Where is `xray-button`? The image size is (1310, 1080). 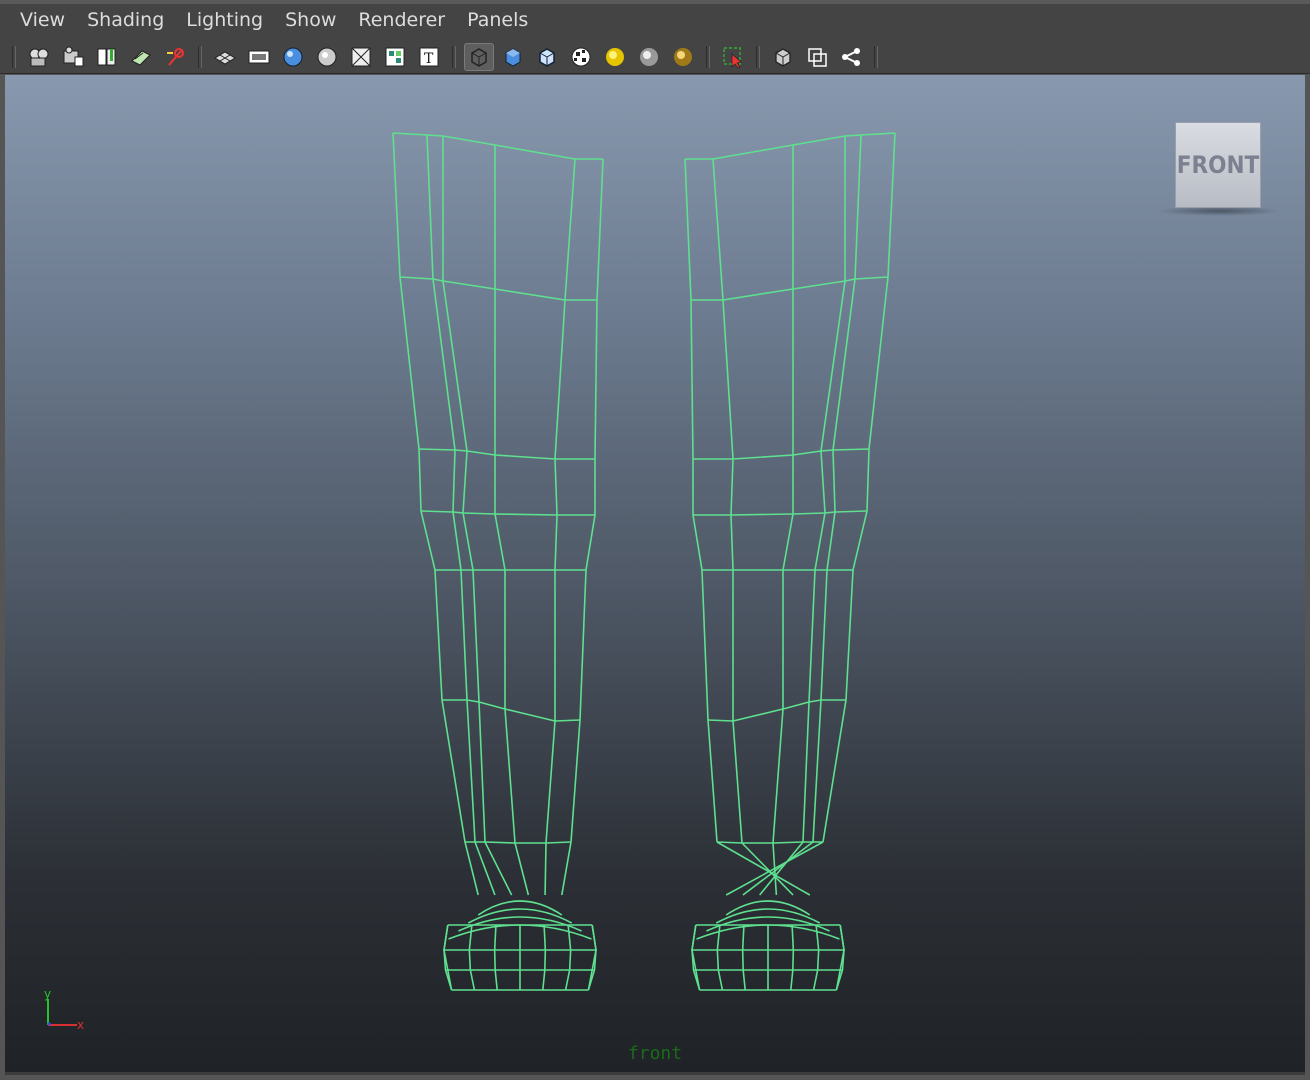
xray-button is located at coordinates (783, 57).